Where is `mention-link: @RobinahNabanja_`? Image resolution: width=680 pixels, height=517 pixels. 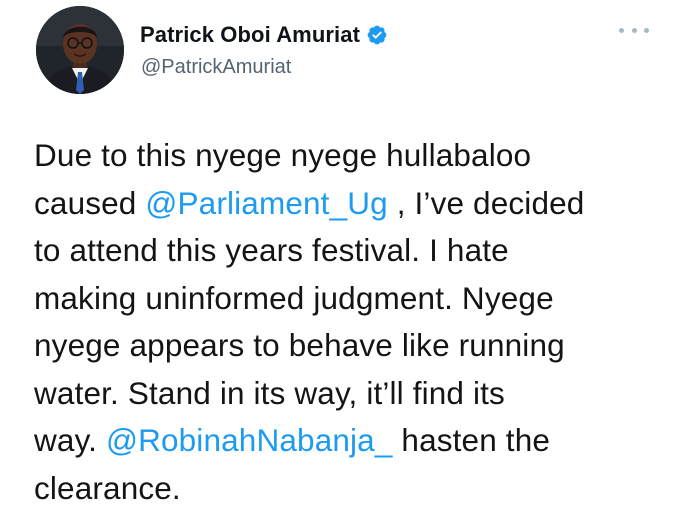
mention-link: @RobinahNabanja_ is located at coordinates (249, 440).